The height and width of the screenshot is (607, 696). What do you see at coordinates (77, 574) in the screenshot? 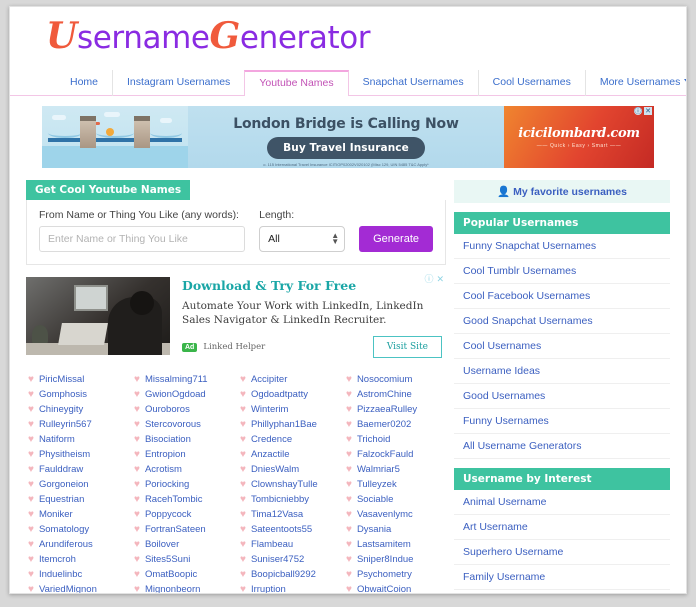
I see `username-item: ♥ Induelinbc` at bounding box center [77, 574].